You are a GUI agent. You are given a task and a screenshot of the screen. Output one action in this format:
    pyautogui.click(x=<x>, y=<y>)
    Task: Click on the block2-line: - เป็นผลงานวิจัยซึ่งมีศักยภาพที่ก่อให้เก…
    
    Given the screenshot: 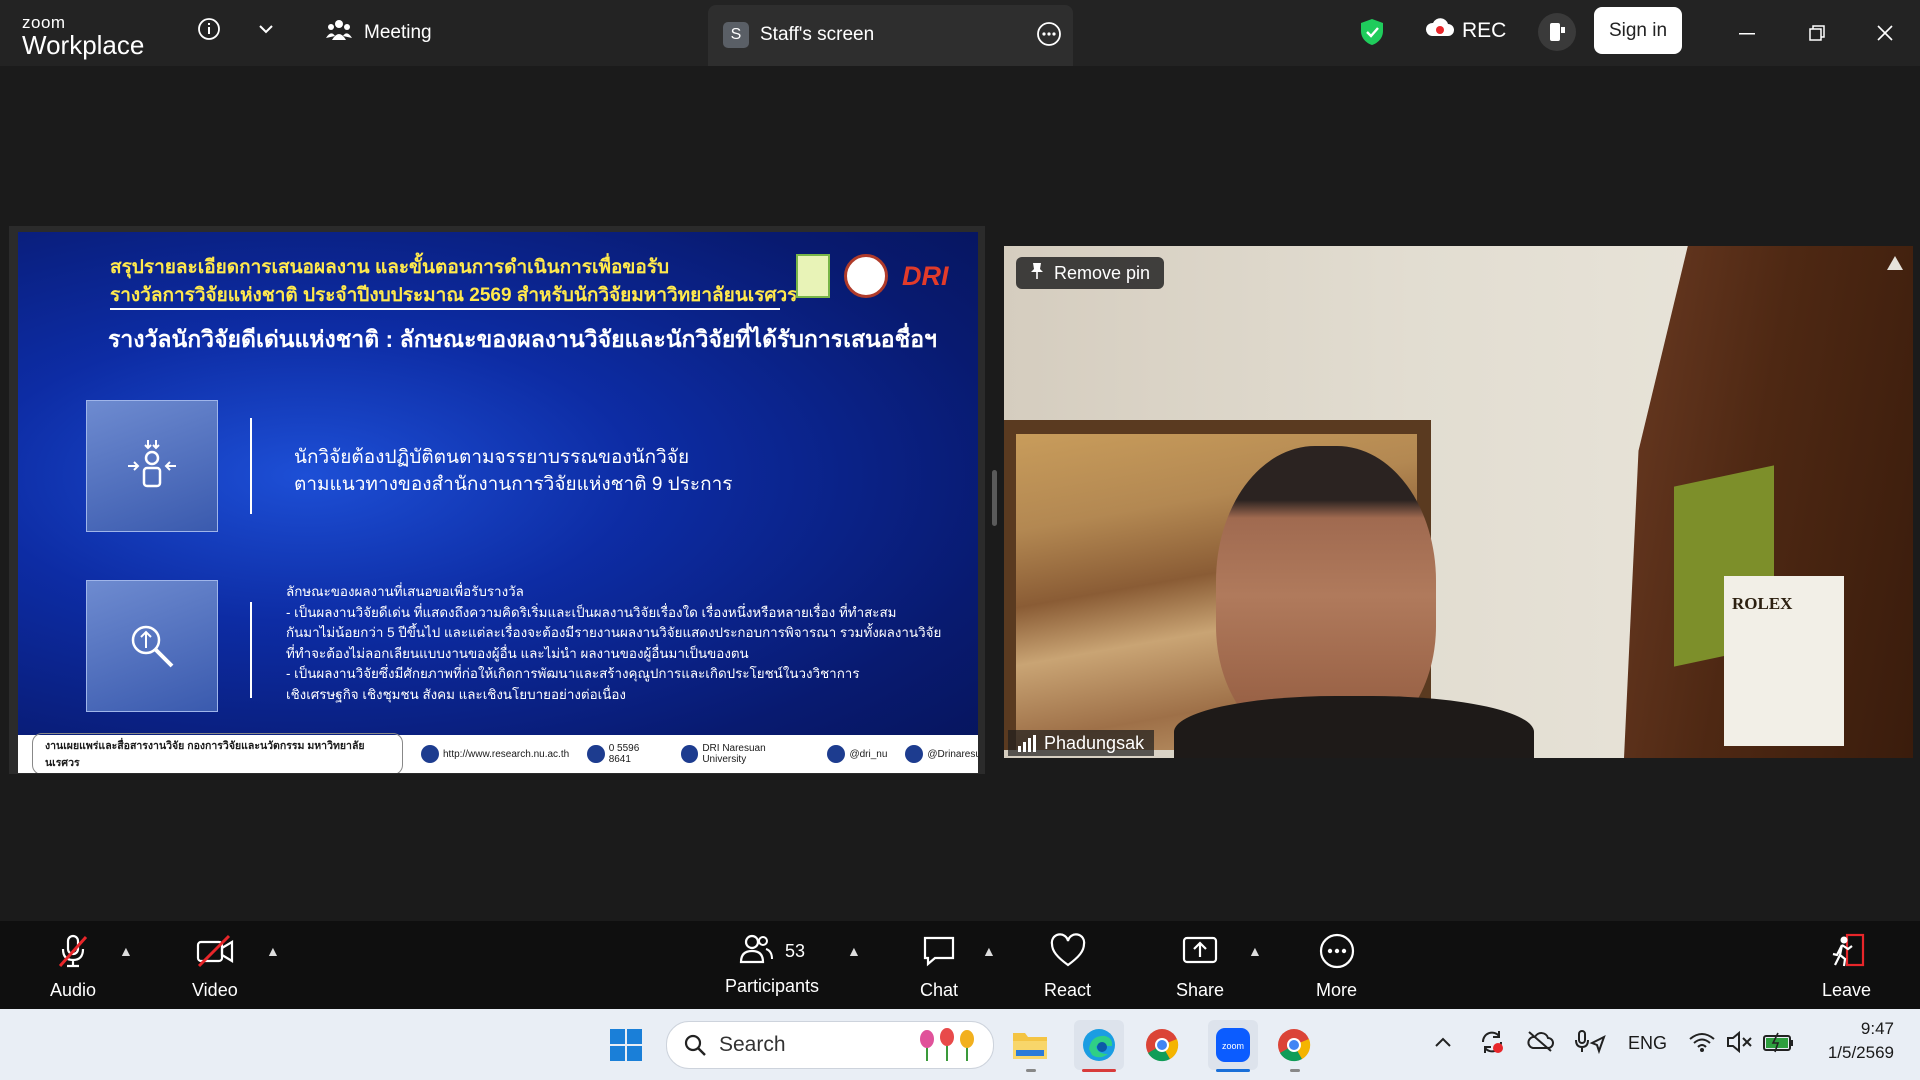 What is the action you would take?
    pyautogui.click(x=573, y=673)
    